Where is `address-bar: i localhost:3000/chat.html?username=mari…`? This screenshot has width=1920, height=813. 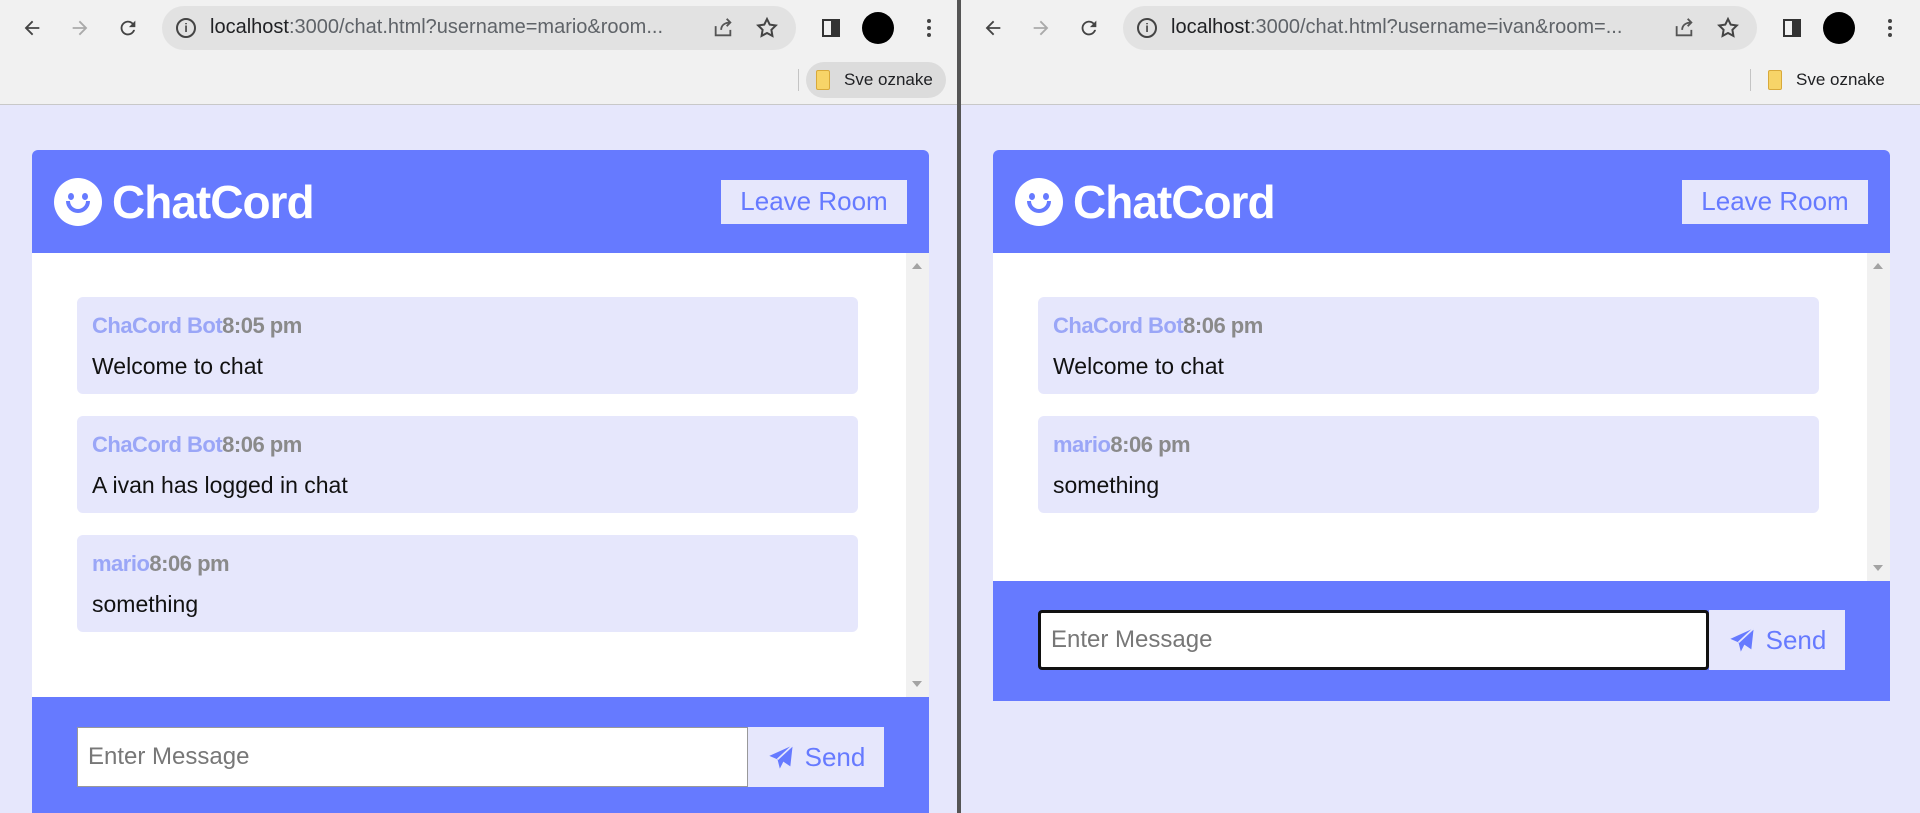
address-bar: i localhost:3000/chat.html?username=mari… is located at coordinates (479, 27).